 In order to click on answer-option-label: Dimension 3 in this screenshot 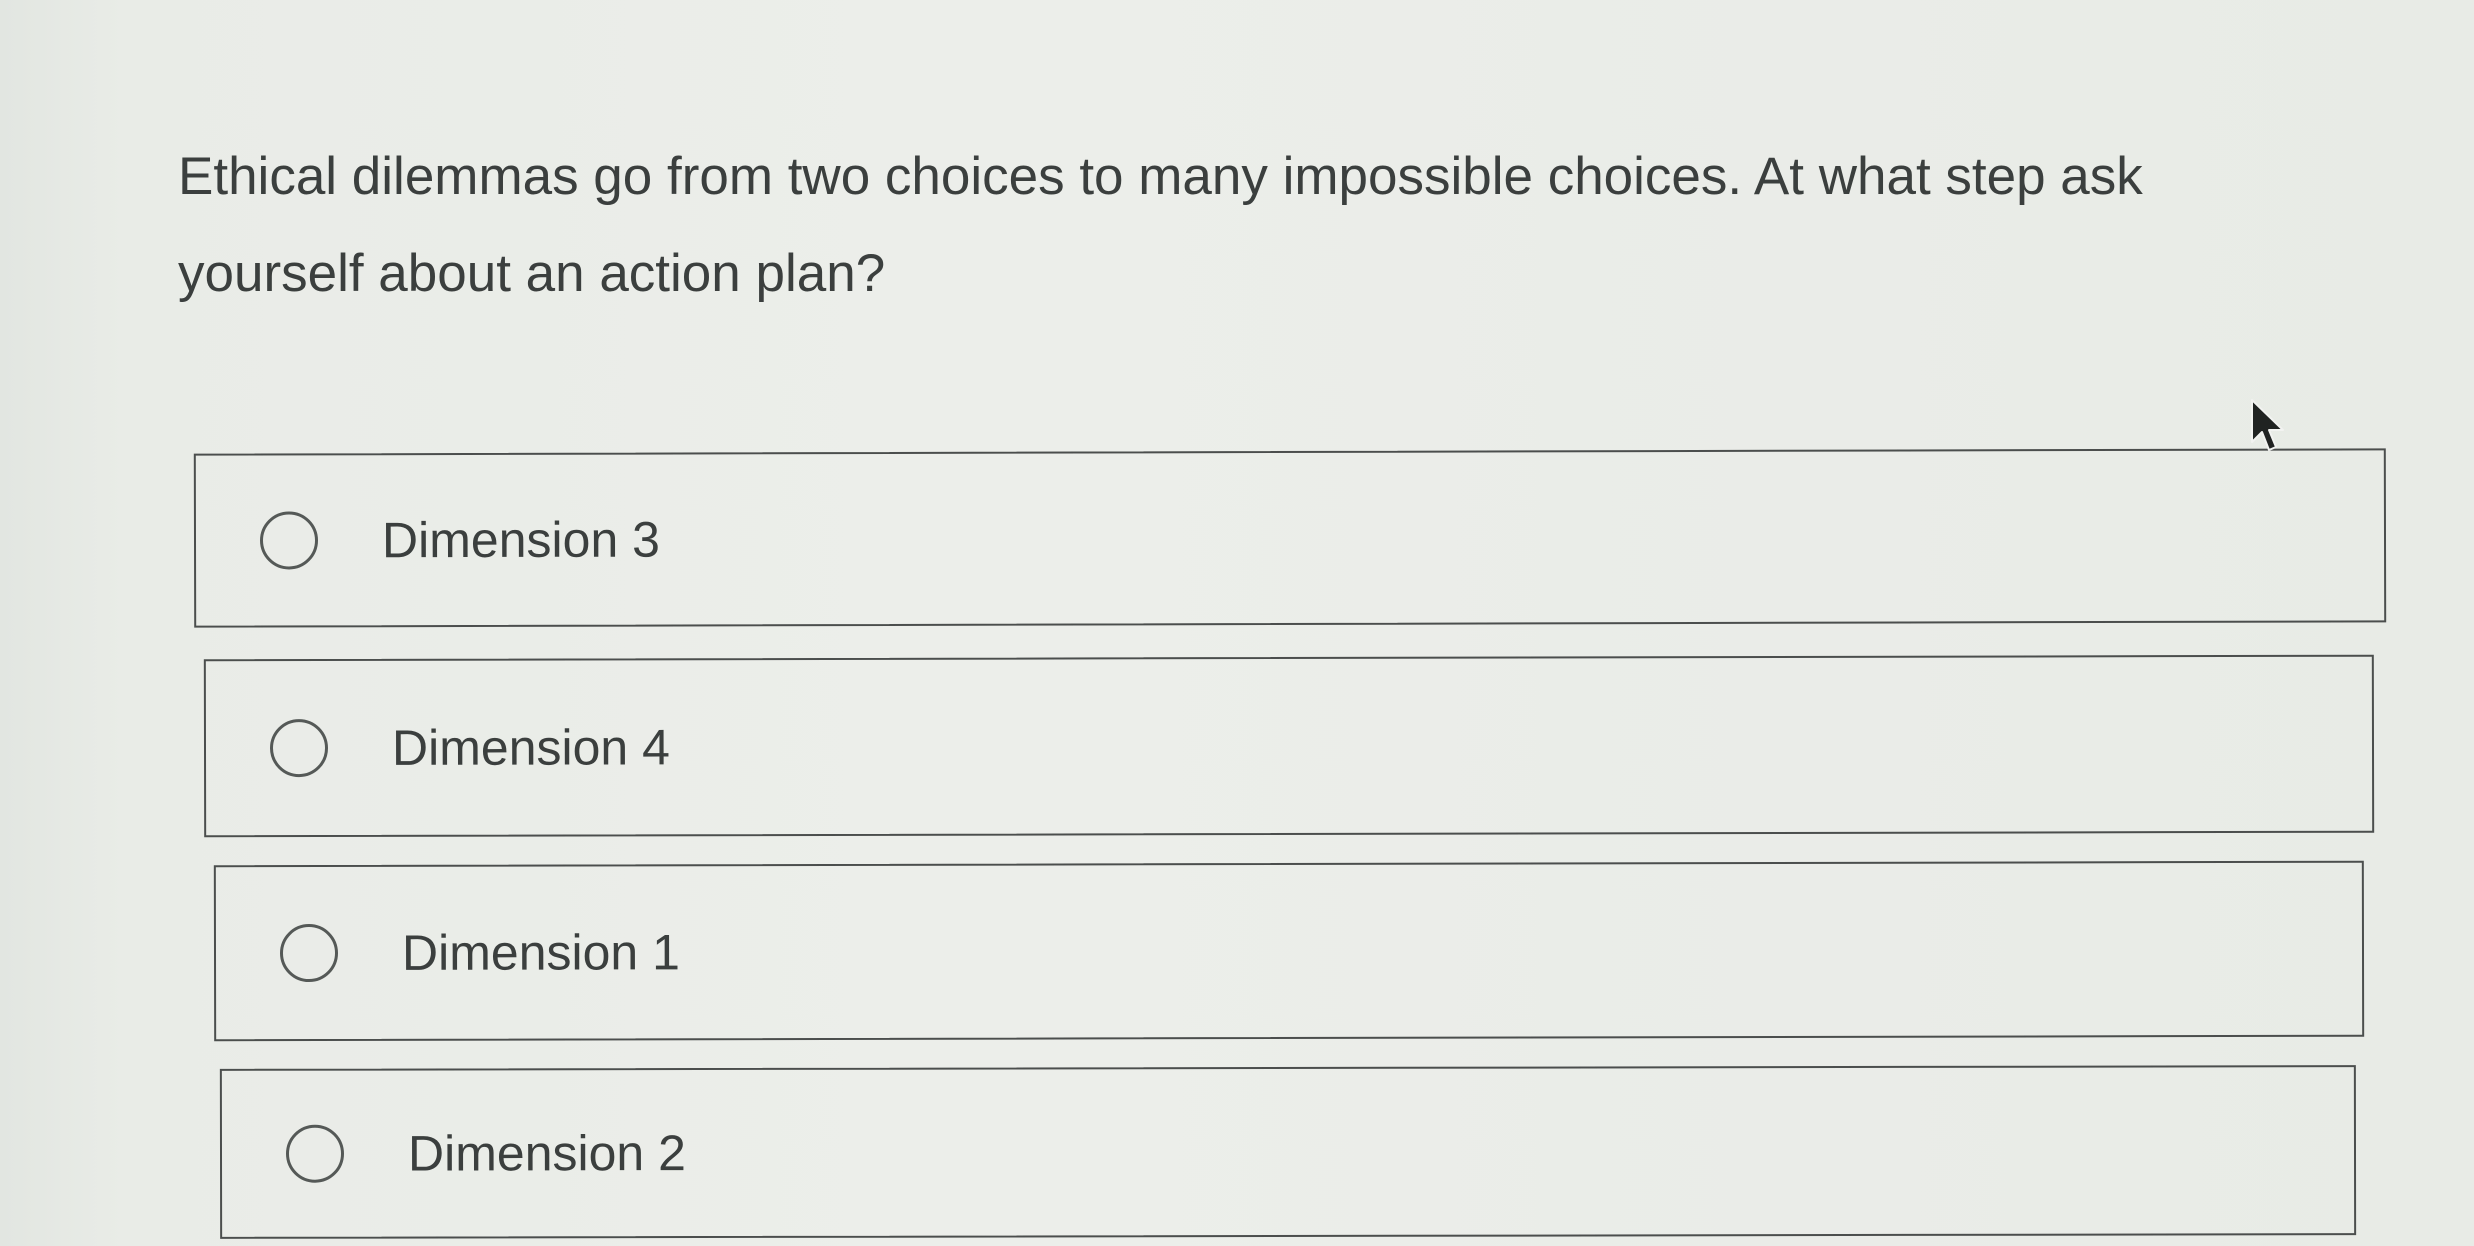, I will do `click(520, 540)`.